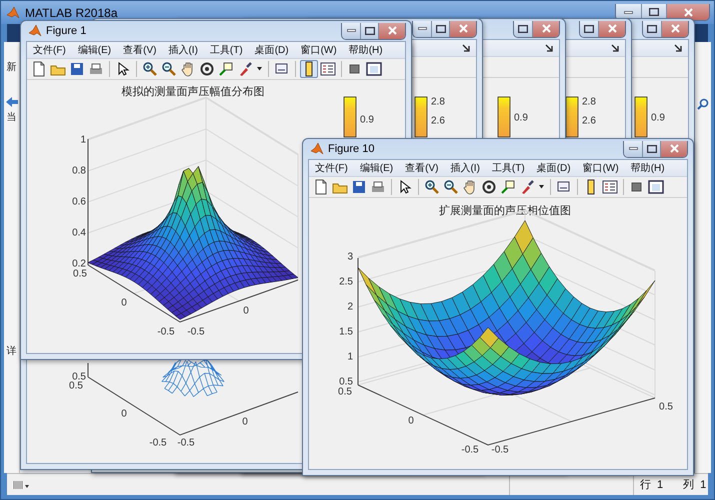 Image resolution: width=715 pixels, height=500 pixels. I want to click on window-title: Figure 1, so click(67, 31).